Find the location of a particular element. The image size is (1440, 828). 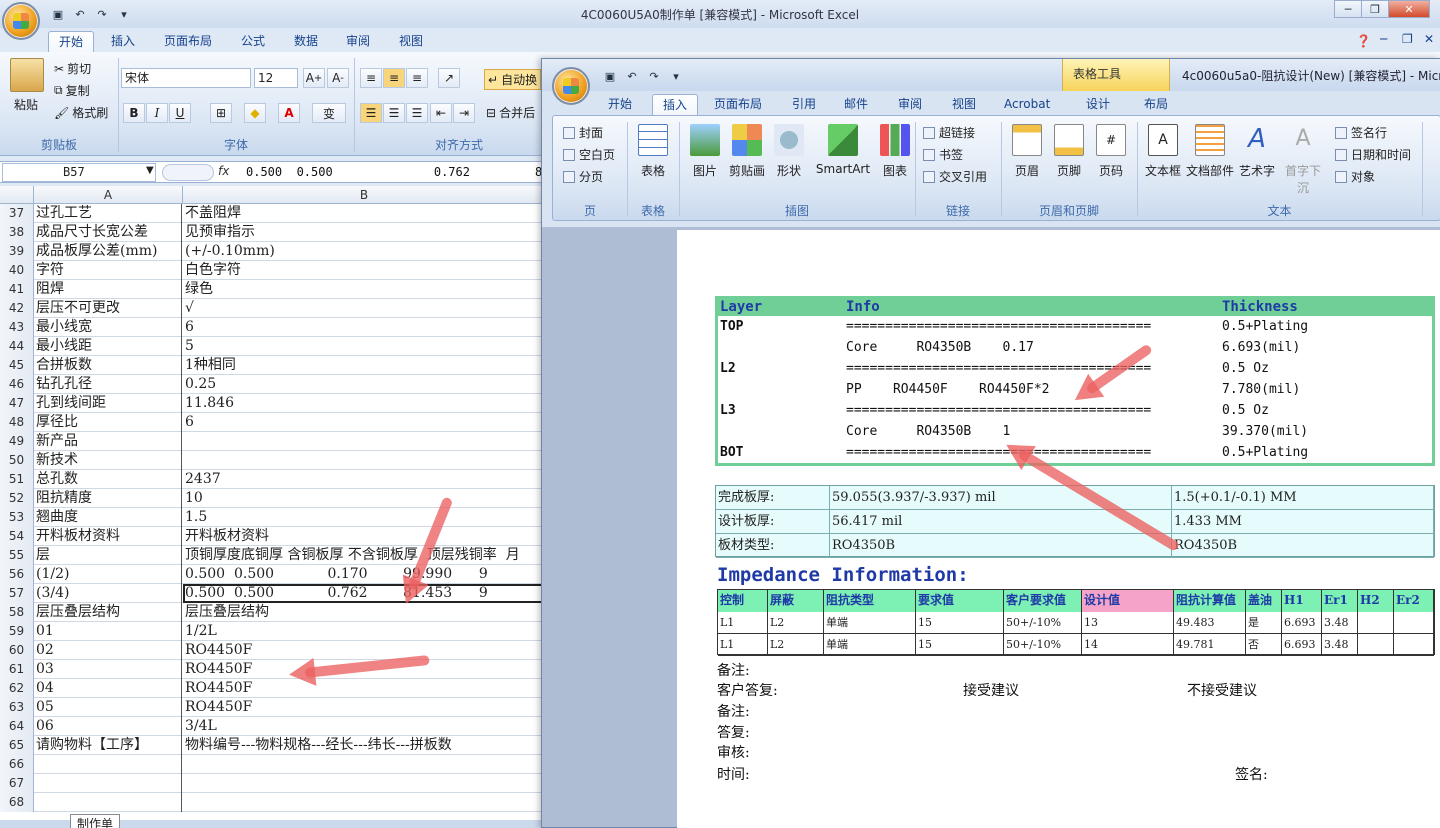

row-header: 62 is located at coordinates (17, 688).